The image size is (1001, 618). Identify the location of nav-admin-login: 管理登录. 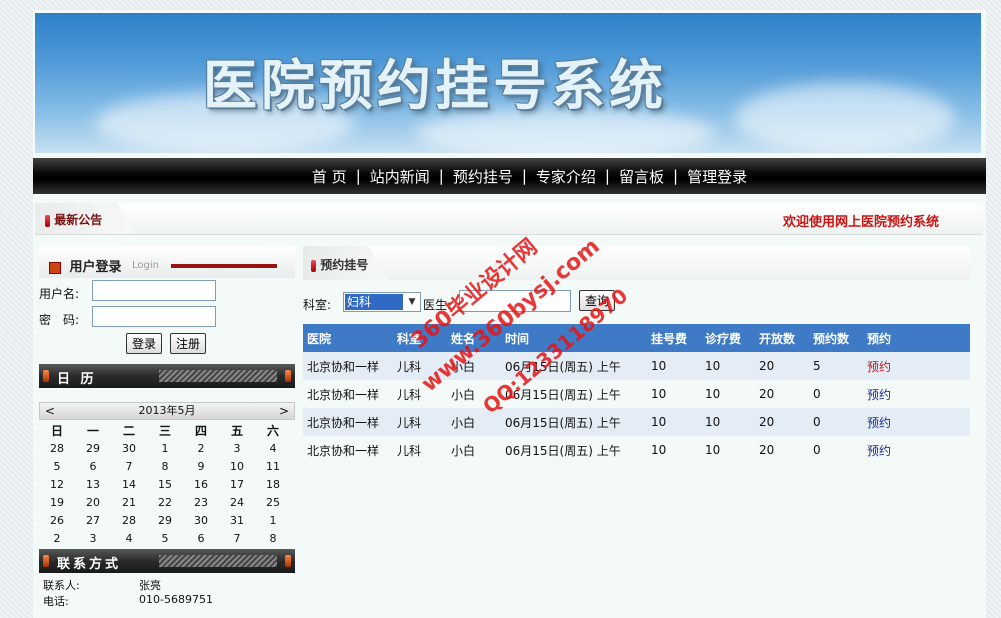
(717, 176).